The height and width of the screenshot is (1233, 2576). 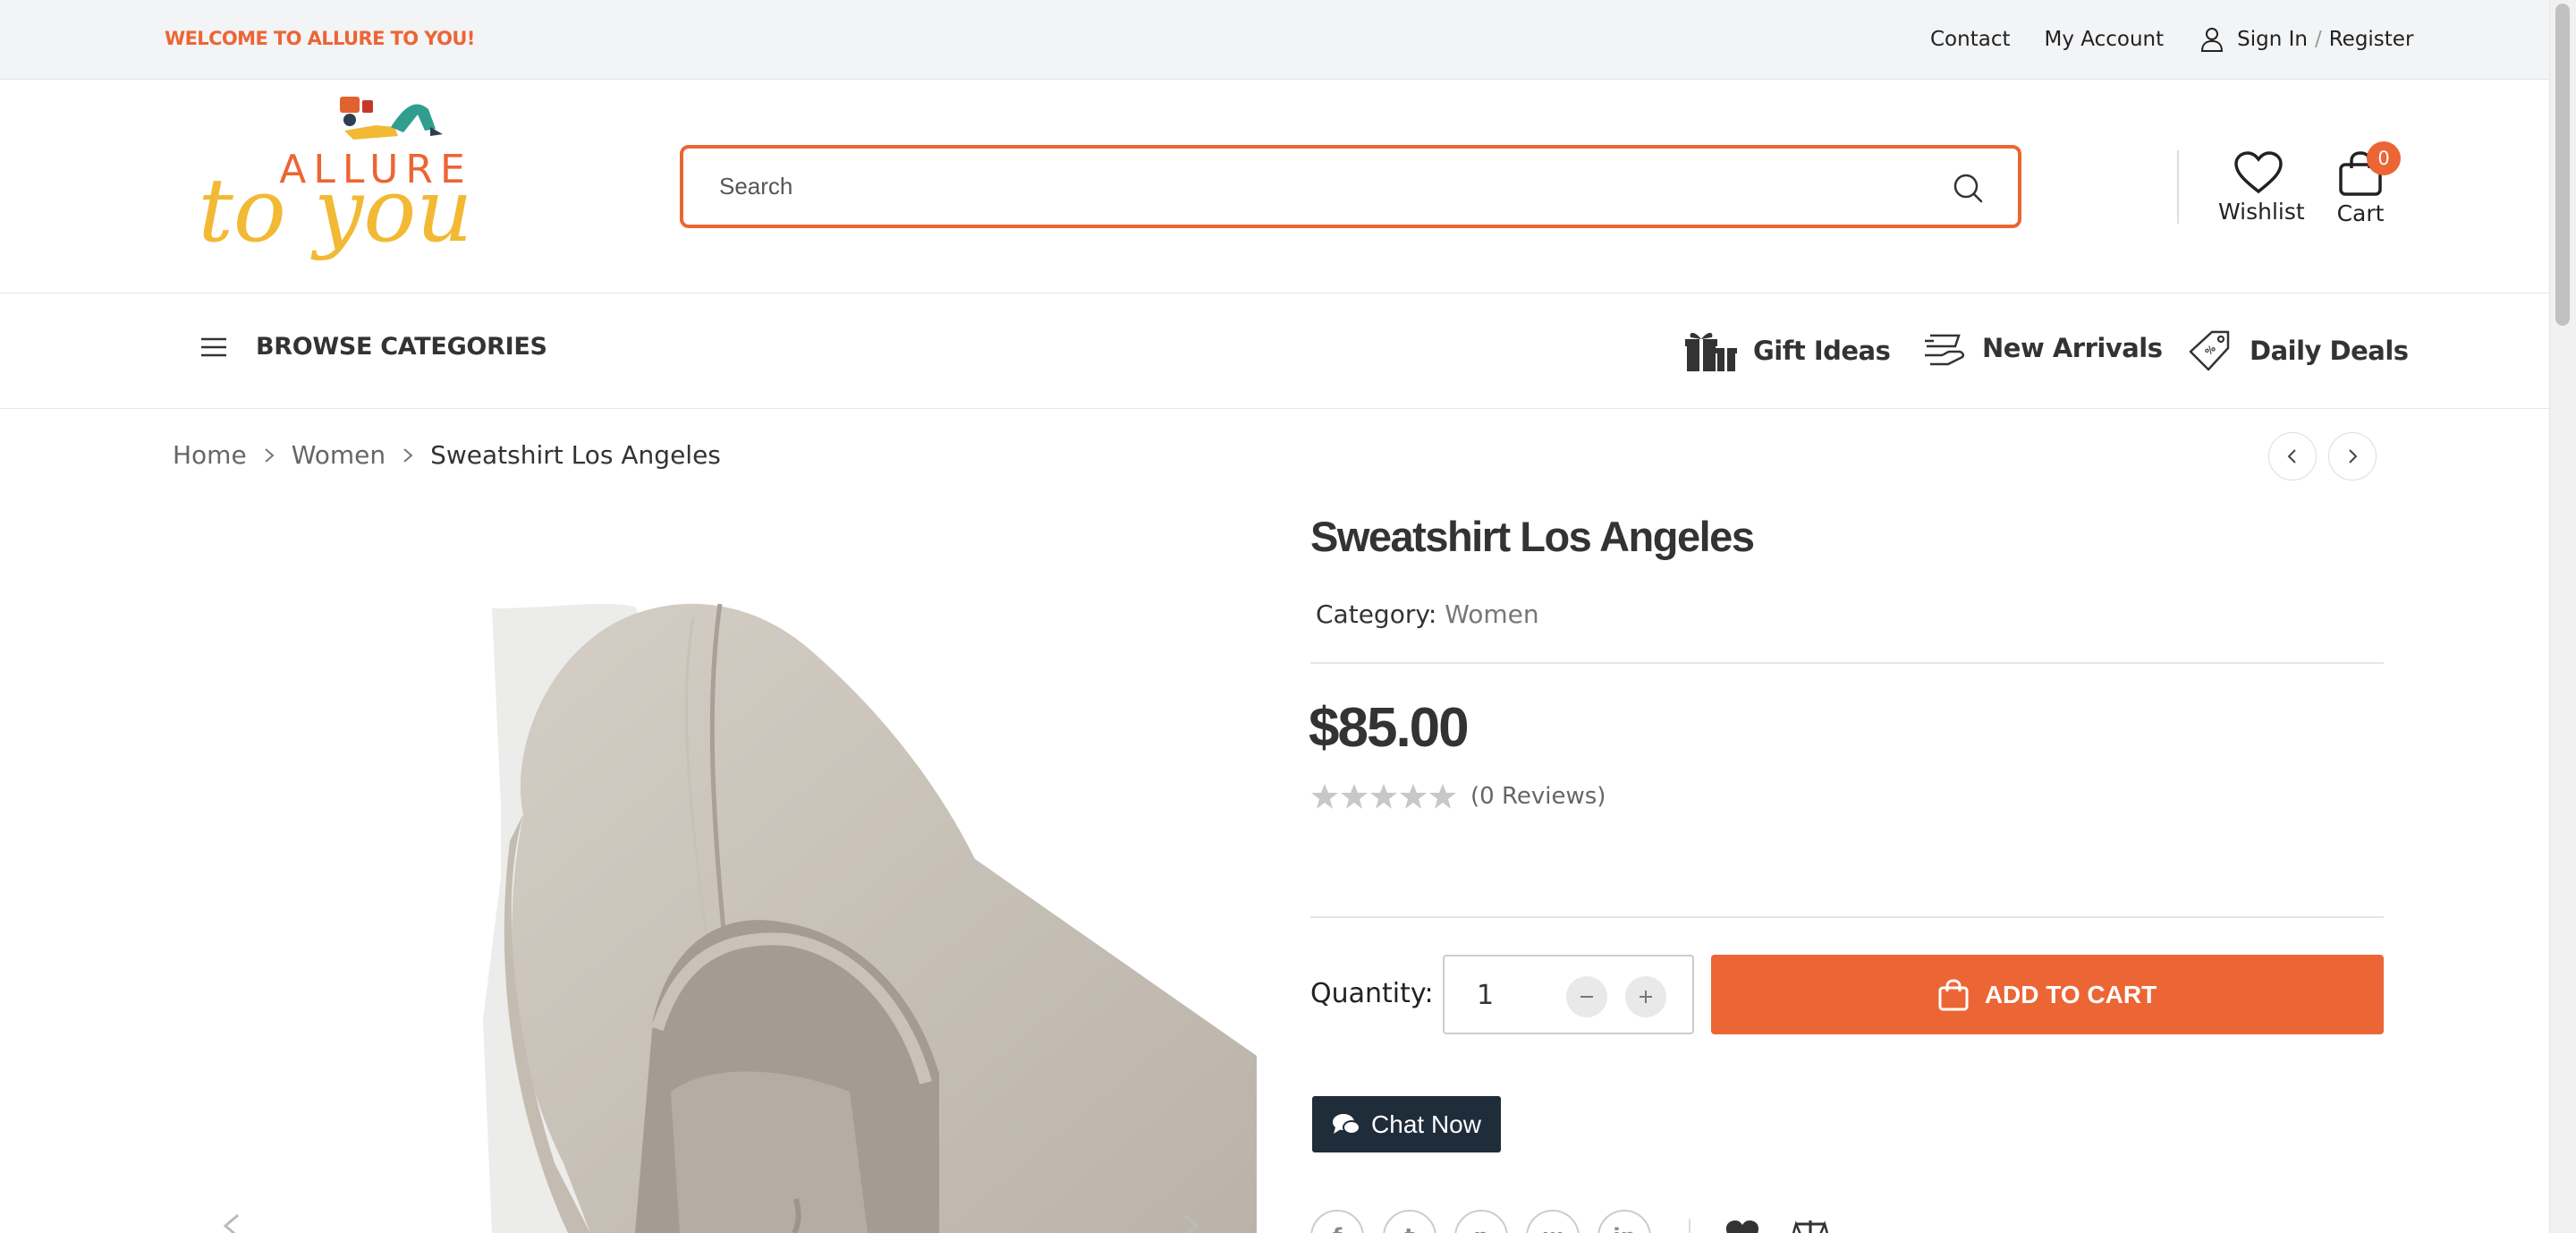 What do you see at coordinates (2171, 39) in the screenshot?
I see `top-links: Contact My Account Sign In / Register` at bounding box center [2171, 39].